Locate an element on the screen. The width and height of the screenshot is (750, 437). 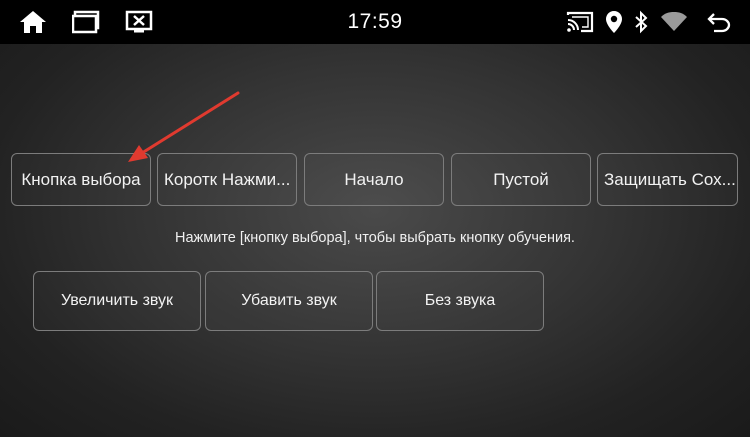
volume-up-button: Увеличить звук is located at coordinates (117, 301).